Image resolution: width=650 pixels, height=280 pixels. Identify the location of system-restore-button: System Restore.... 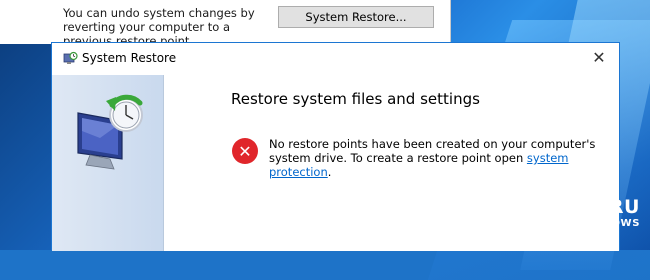
(356, 17).